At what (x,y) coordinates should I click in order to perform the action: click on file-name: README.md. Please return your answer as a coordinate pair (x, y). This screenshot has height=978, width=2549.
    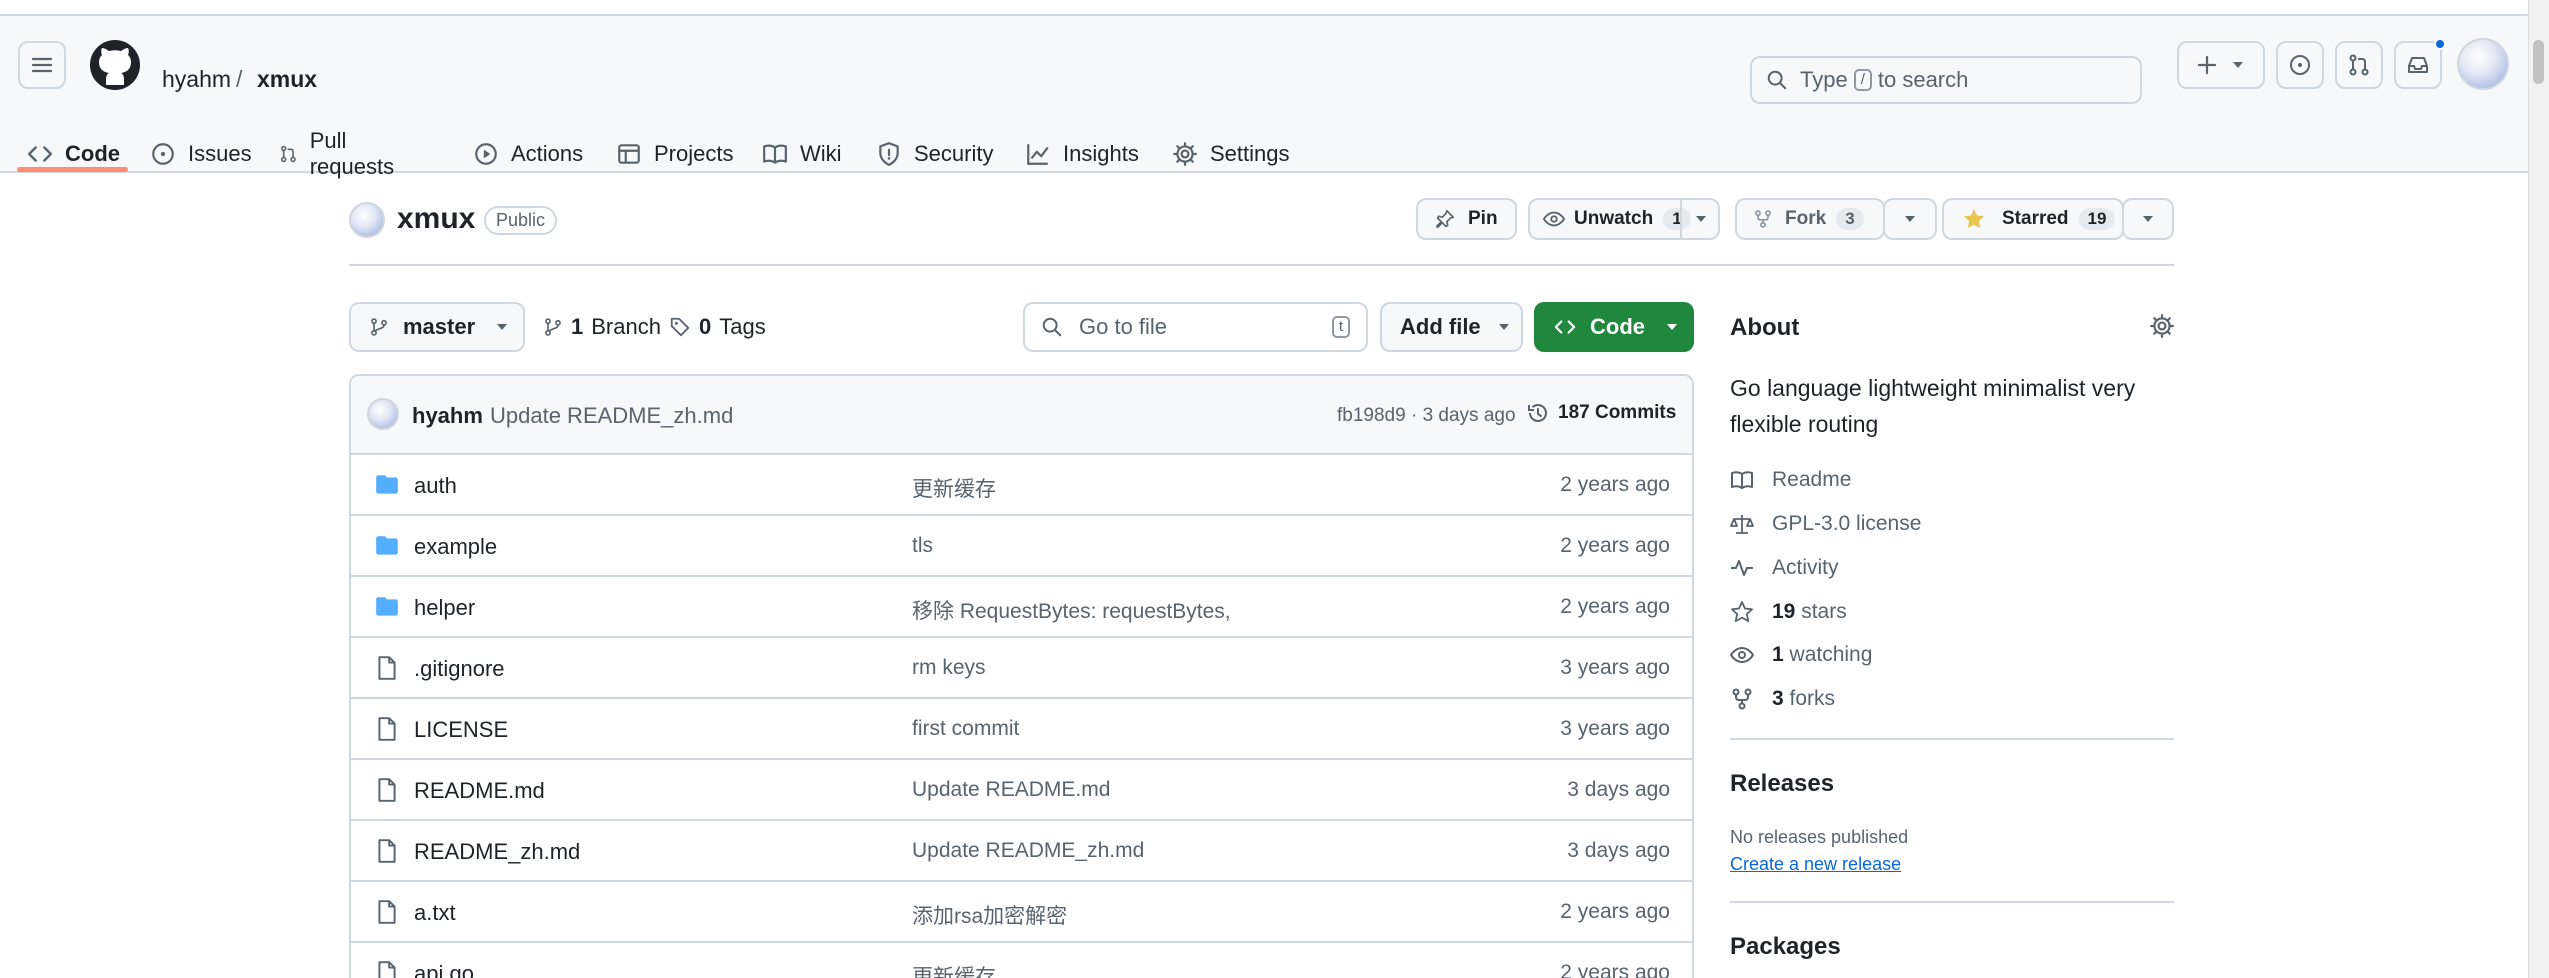
    Looking at the image, I should click on (479, 791).